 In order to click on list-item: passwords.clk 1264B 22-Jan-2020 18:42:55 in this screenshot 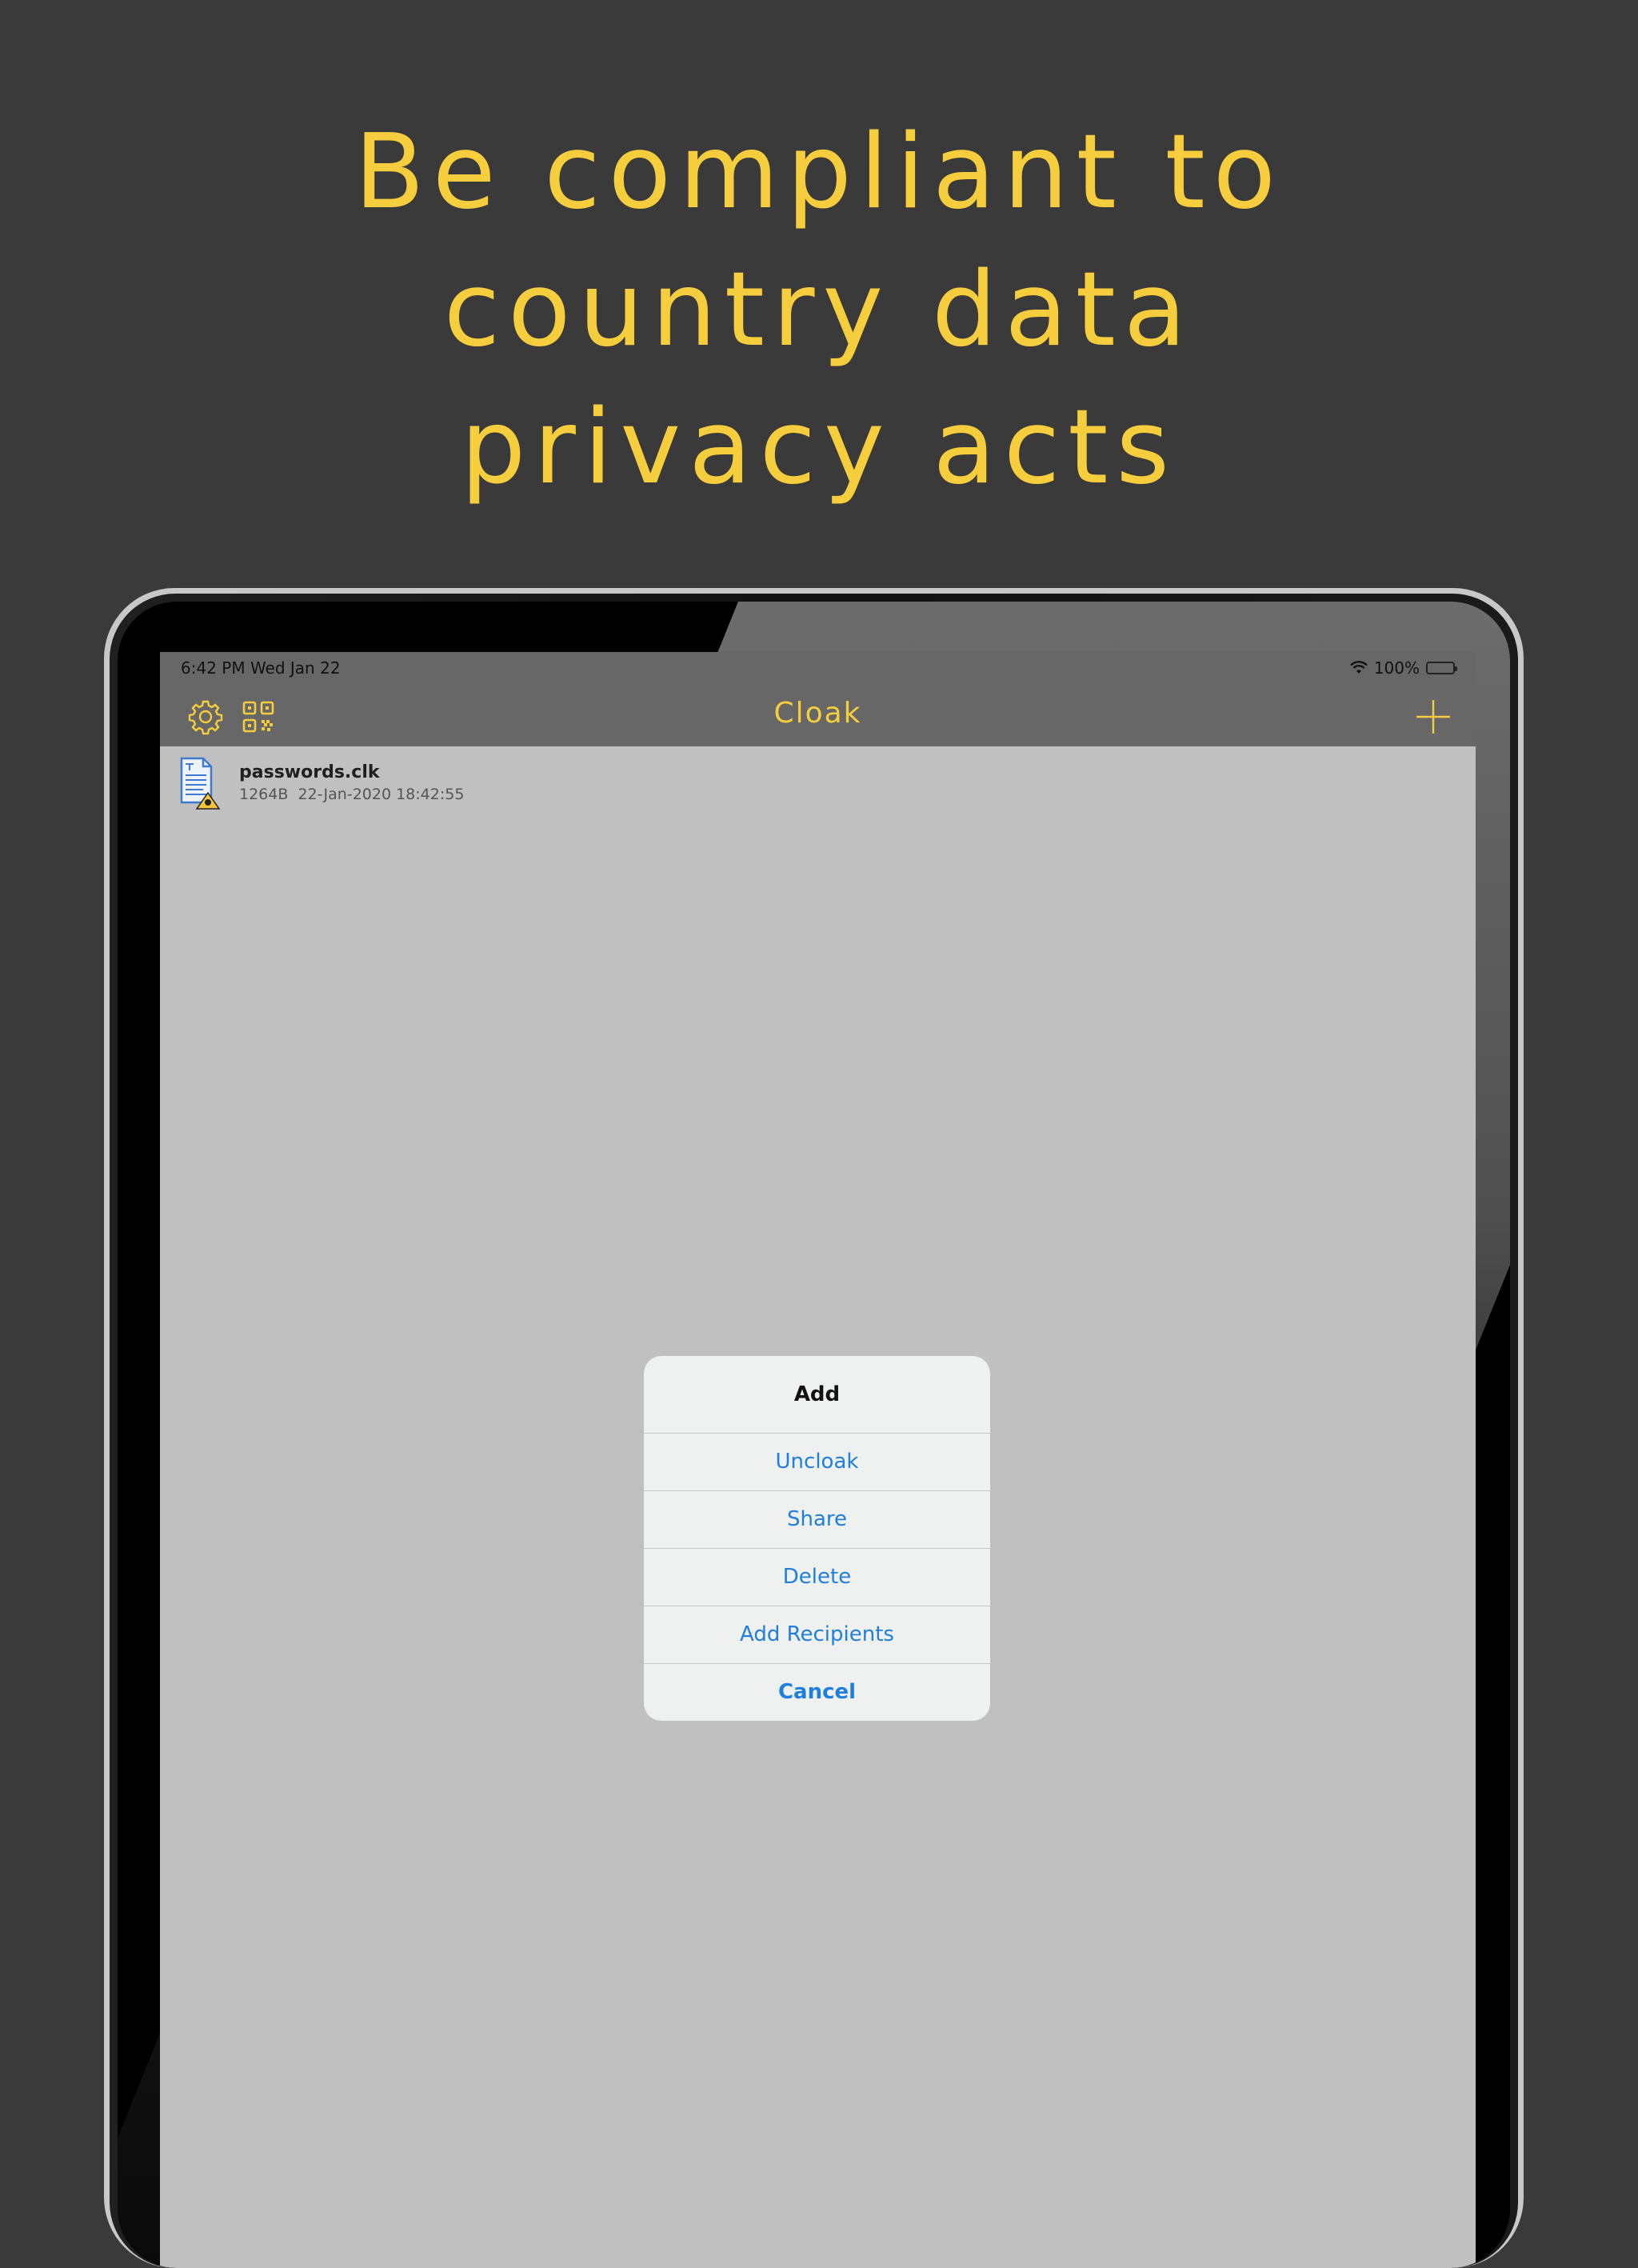, I will do `click(419, 786)`.